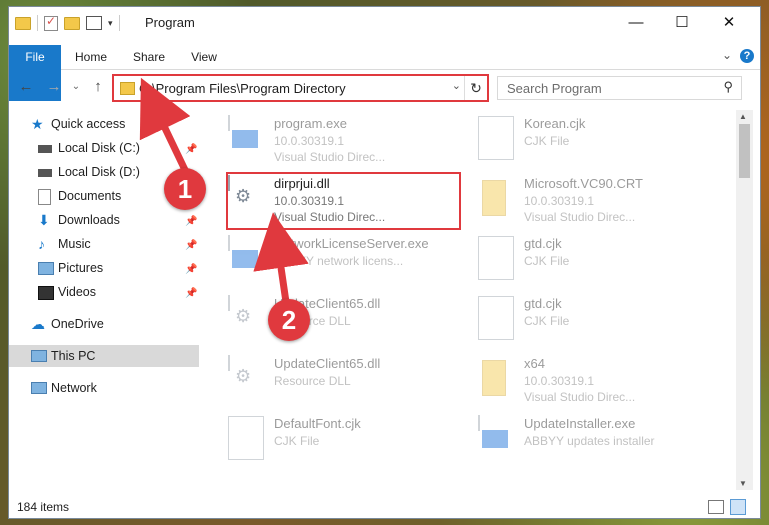 This screenshot has height=525, width=769. What do you see at coordinates (185, 189) in the screenshot?
I see `step-badge-1: 1` at bounding box center [185, 189].